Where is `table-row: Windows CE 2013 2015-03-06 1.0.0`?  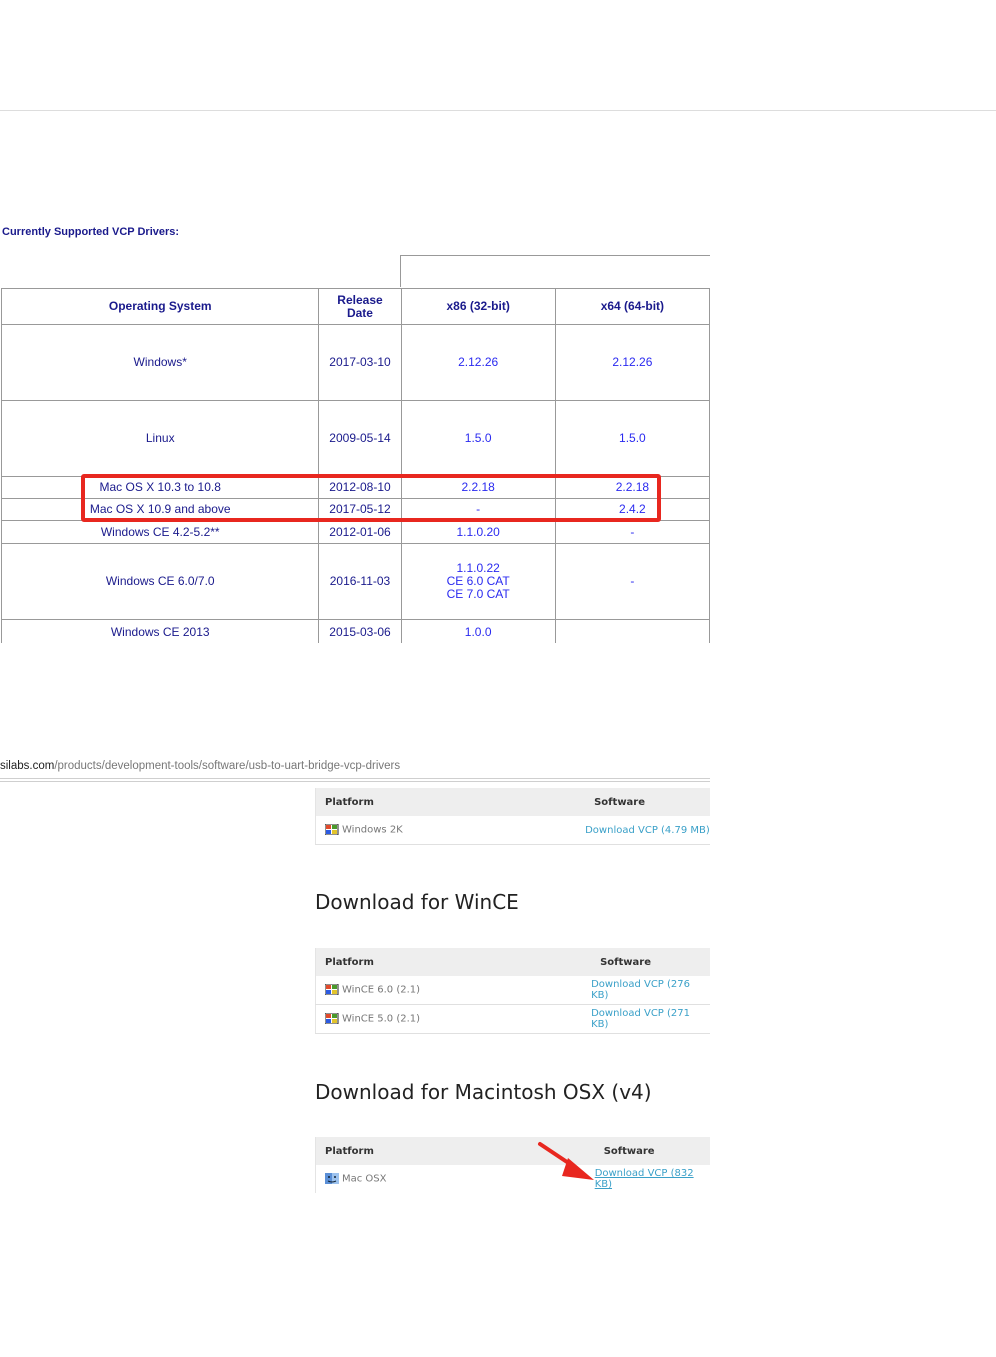 table-row: Windows CE 2013 2015-03-06 1.0.0 is located at coordinates (355, 631).